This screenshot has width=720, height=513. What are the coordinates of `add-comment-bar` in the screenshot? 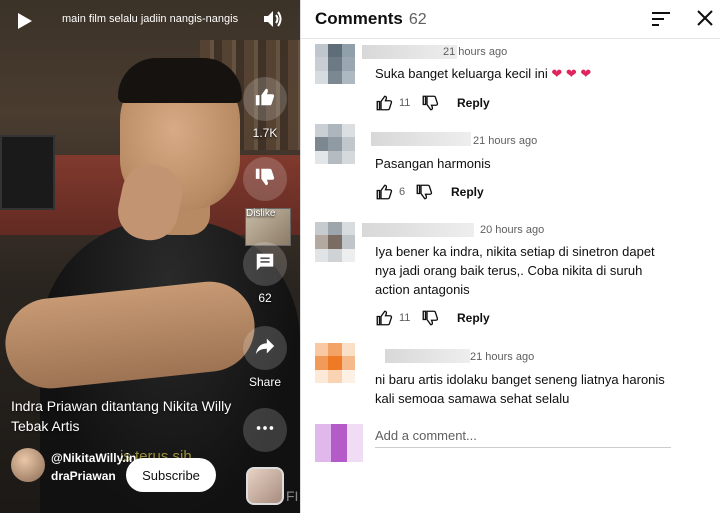 It's located at (512, 444).